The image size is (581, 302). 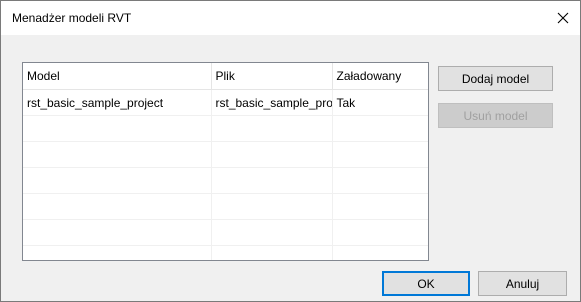 I want to click on cancel-button: Anuluj, so click(x=522, y=283).